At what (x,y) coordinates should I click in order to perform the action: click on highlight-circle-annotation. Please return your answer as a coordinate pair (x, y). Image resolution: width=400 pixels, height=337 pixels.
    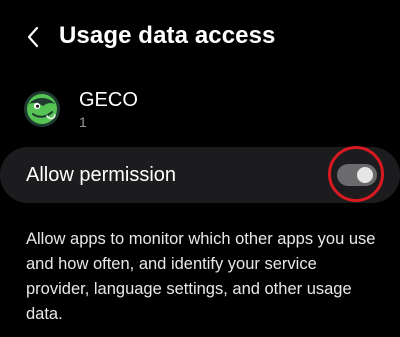
    Looking at the image, I should click on (356, 174).